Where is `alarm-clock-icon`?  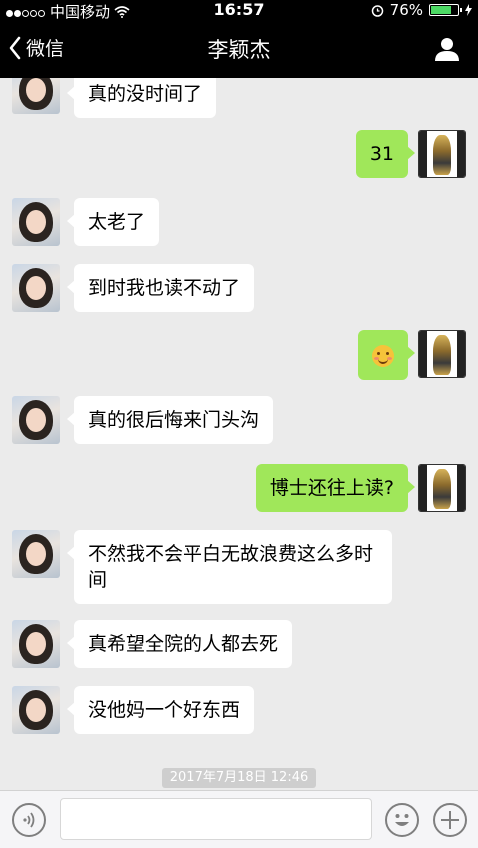
alarm-clock-icon is located at coordinates (377, 10).